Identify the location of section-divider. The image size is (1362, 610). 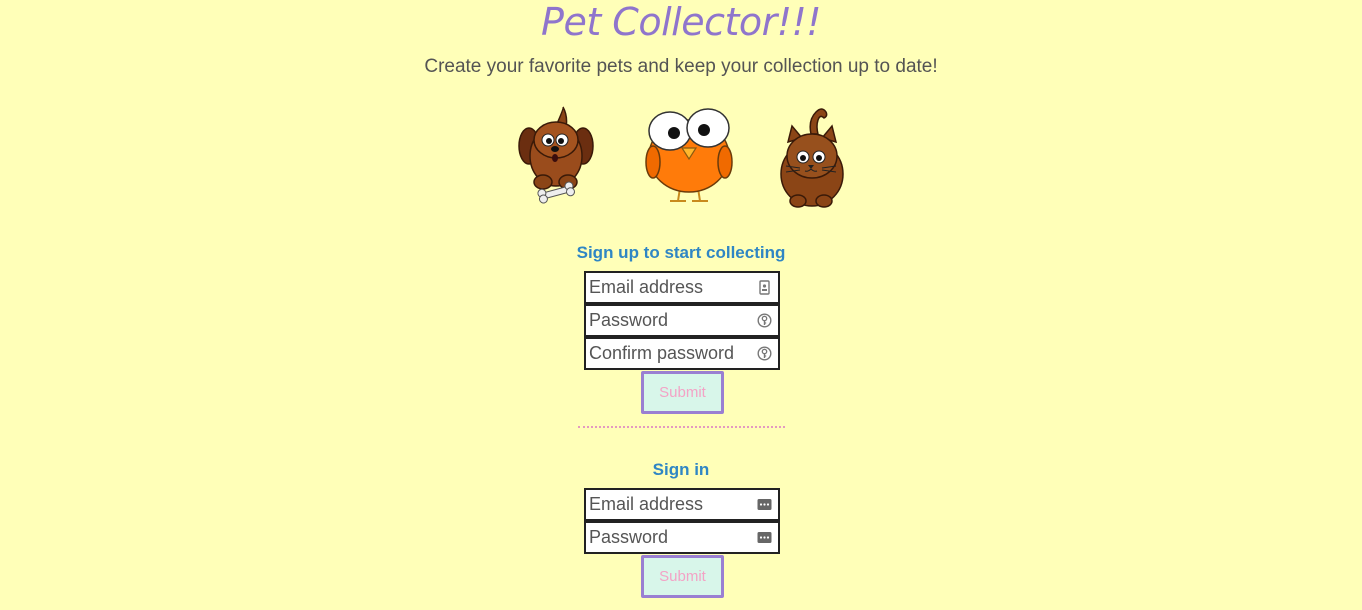
(681, 427).